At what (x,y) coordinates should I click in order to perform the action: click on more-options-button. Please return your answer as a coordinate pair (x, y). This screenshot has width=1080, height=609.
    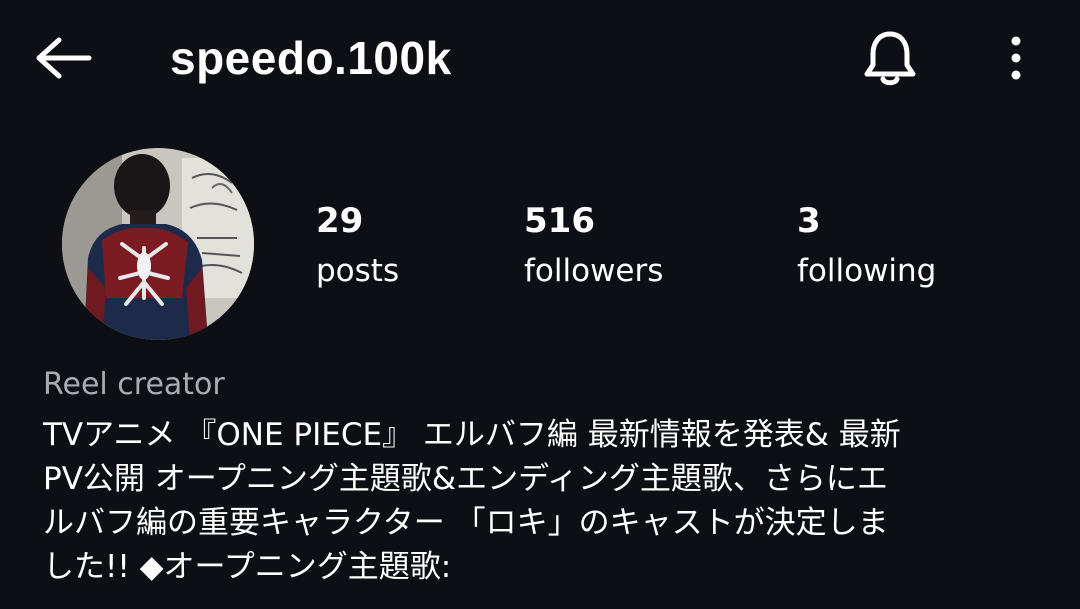
    Looking at the image, I should click on (1016, 58).